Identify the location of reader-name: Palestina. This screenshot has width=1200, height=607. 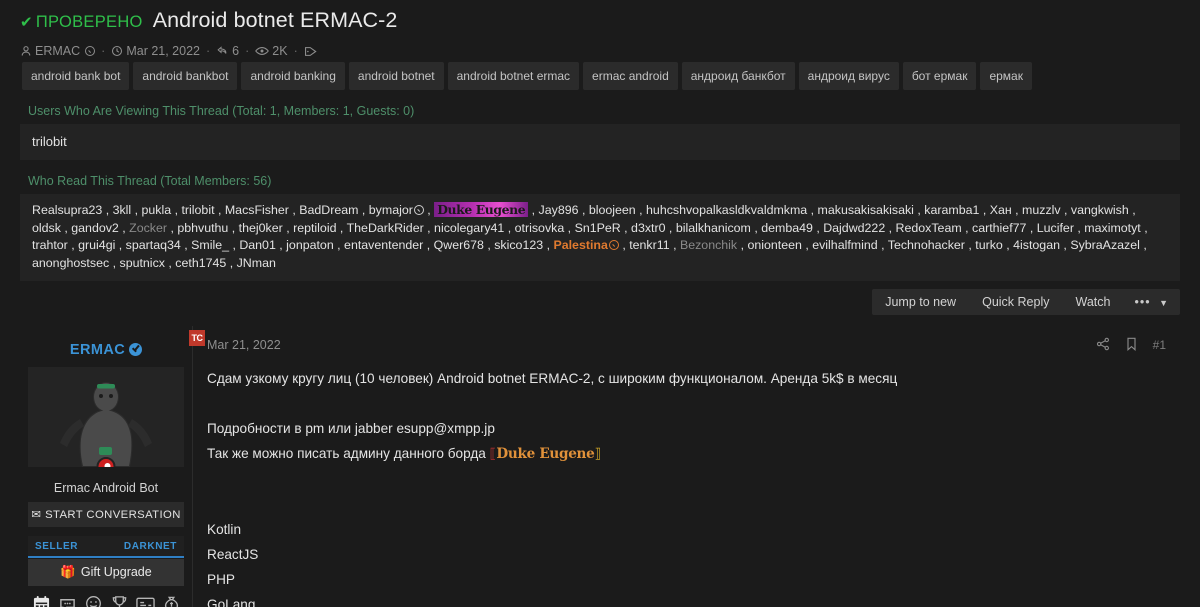
(580, 245).